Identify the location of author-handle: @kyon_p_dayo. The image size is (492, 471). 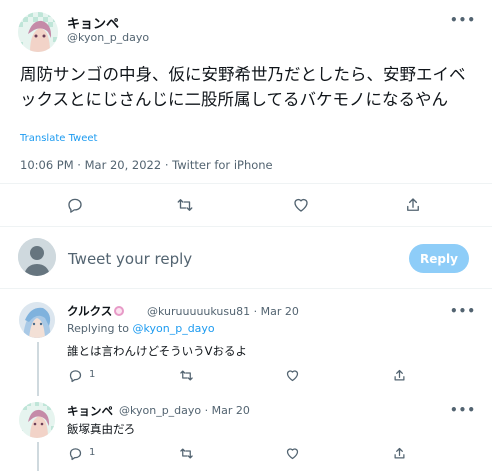
(108, 37).